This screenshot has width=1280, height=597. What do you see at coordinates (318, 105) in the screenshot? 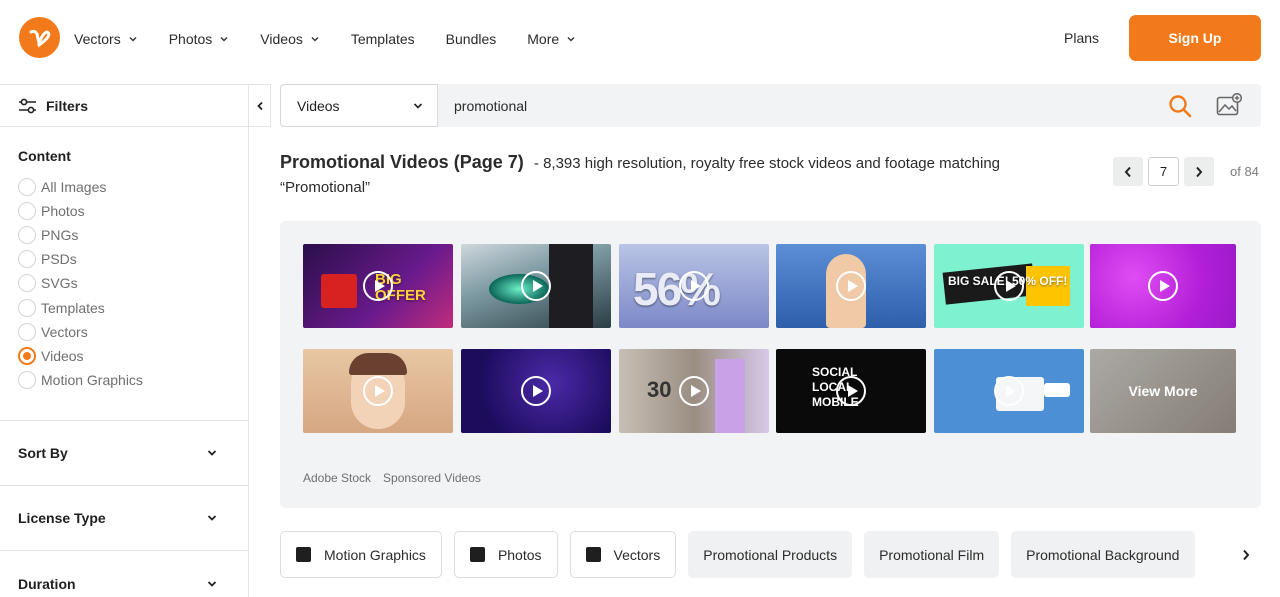
I see `search-type-value: Videos` at bounding box center [318, 105].